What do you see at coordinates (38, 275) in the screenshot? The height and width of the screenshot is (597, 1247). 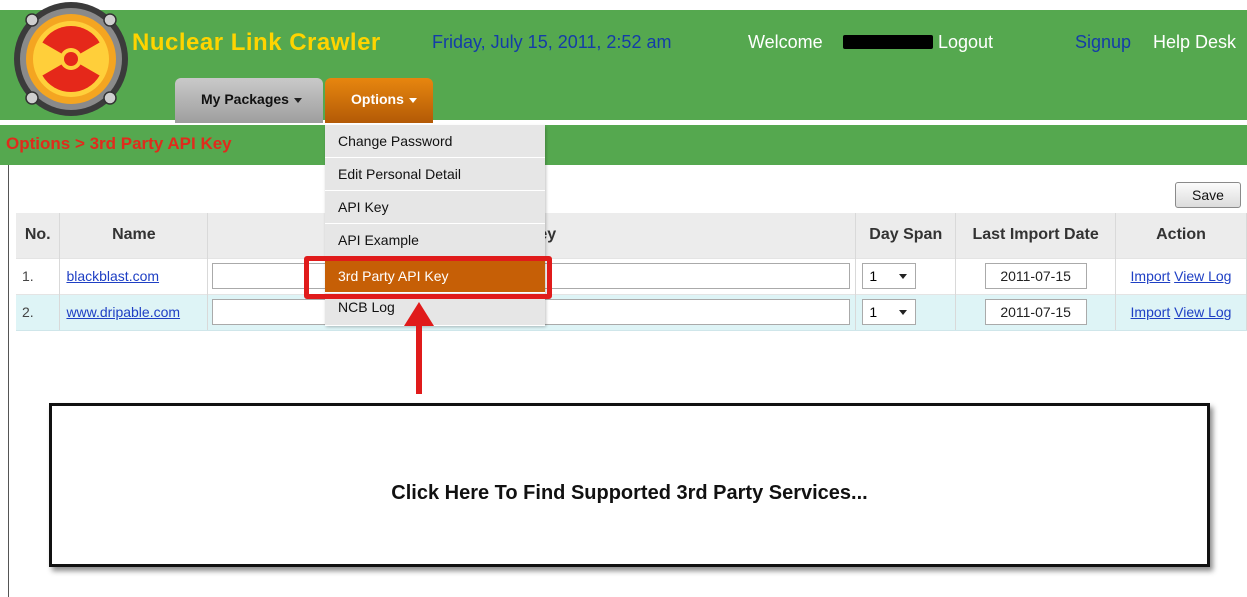 I see `row-number: 1.` at bounding box center [38, 275].